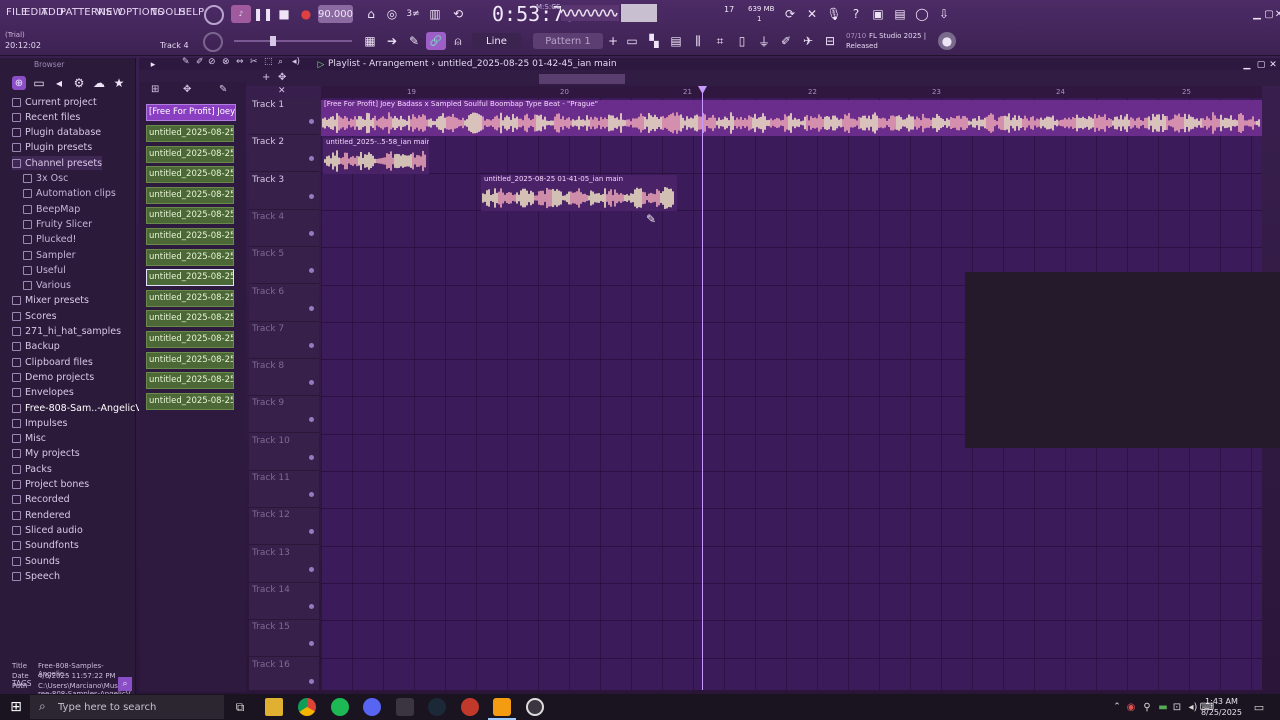 The height and width of the screenshot is (720, 1280). What do you see at coordinates (392, 41) in the screenshot?
I see `arrow-right-icon: ➔` at bounding box center [392, 41].